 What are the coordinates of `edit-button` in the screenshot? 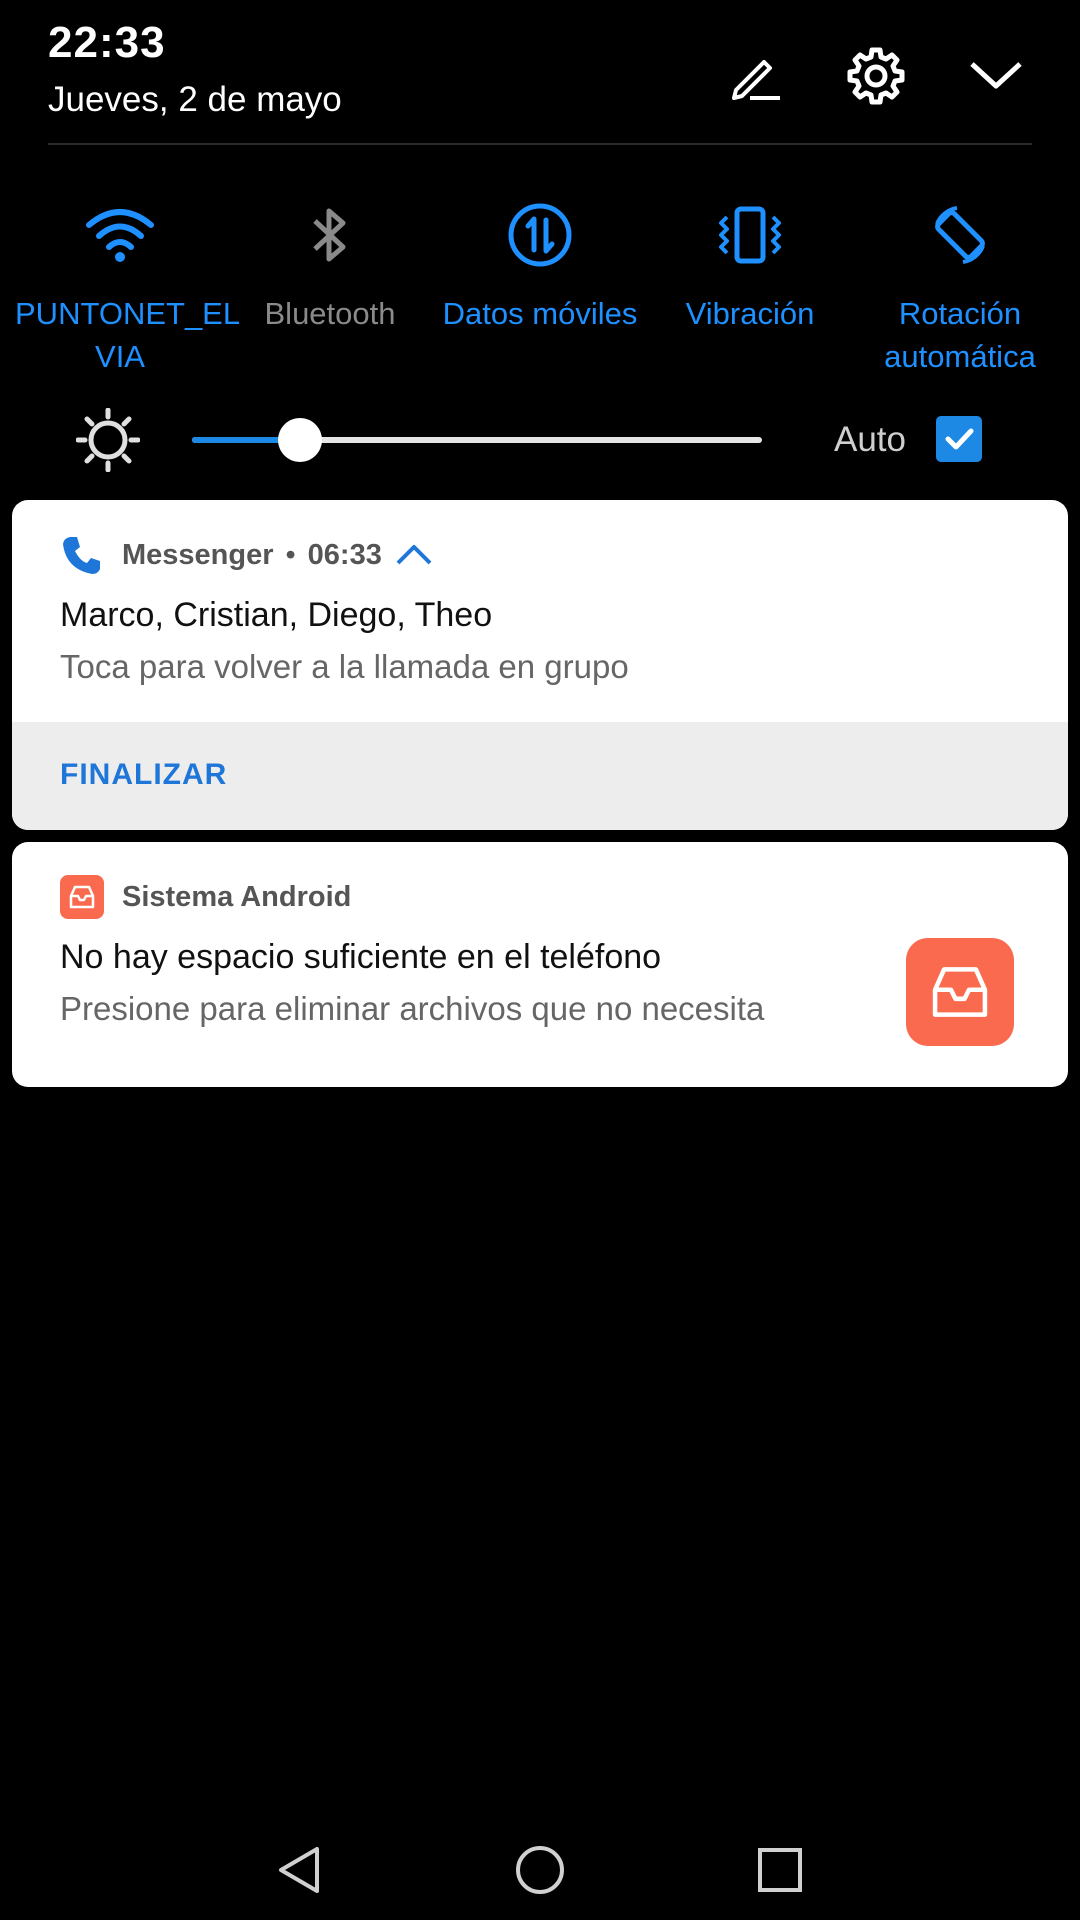 It's located at (754, 76).